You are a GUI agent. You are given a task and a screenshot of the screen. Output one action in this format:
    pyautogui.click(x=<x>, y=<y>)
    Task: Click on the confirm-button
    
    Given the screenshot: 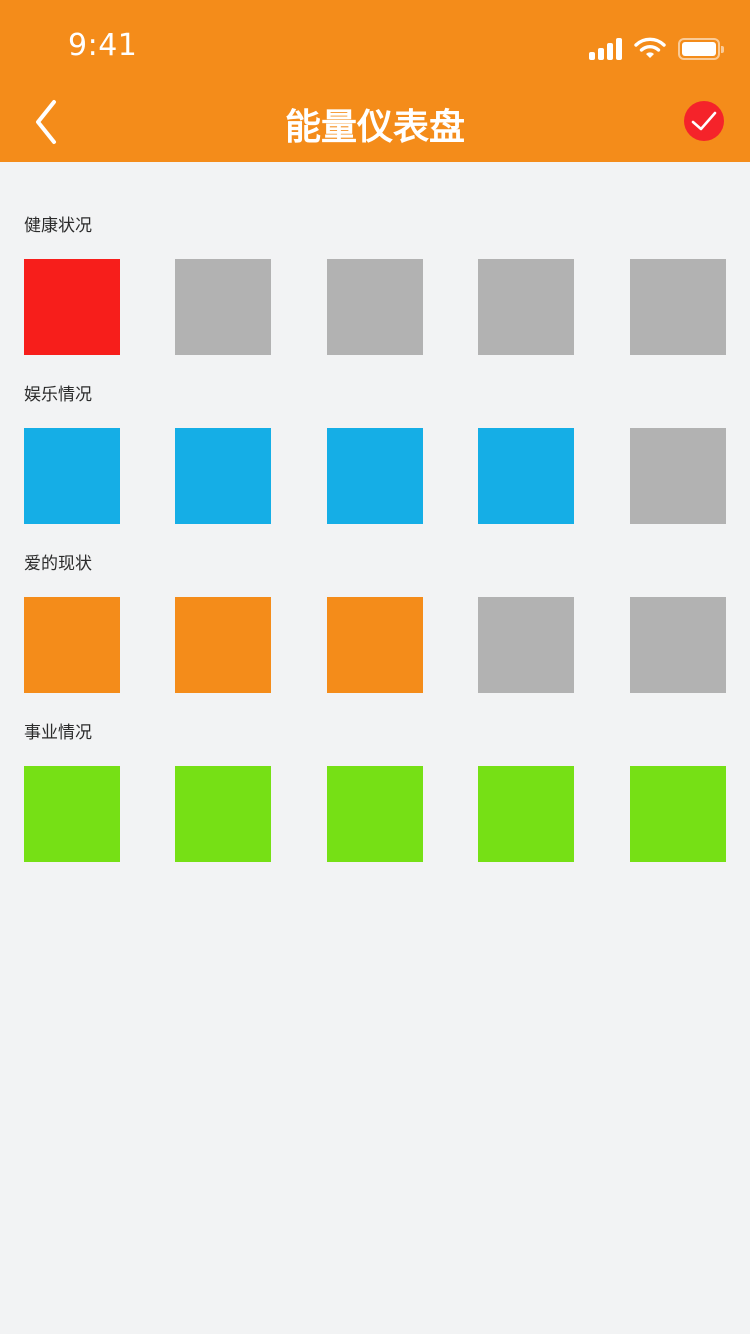 What is the action you would take?
    pyautogui.click(x=704, y=121)
    